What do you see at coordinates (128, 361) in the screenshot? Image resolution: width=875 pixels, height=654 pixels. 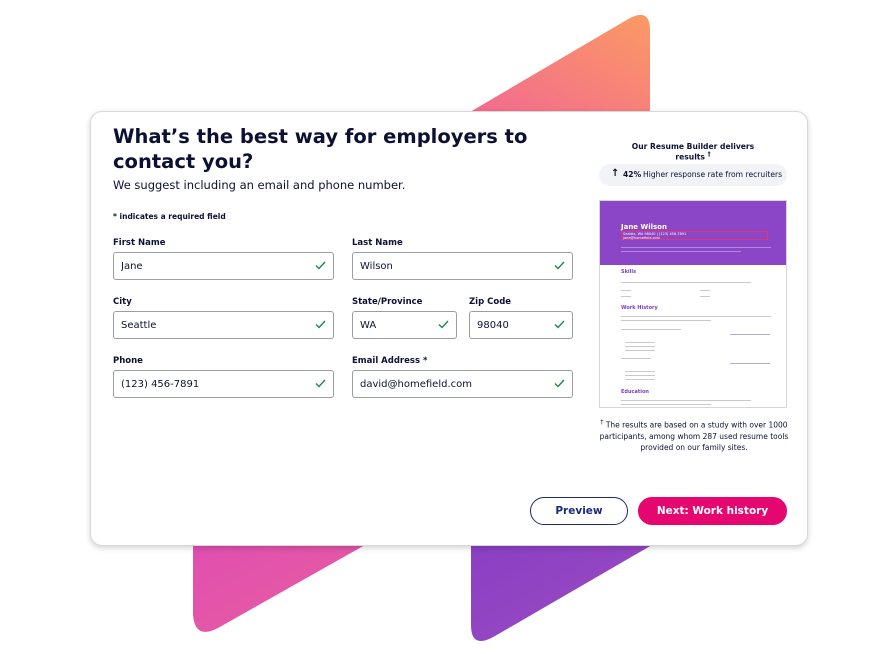 I see `phone-label: Phone` at bounding box center [128, 361].